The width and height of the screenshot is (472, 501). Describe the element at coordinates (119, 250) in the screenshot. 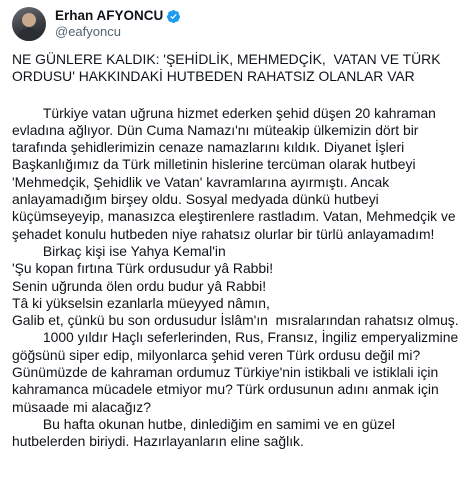

I see `post-paragraph-2: Birkaç kişi ise Yahya Kemal'in` at that location.